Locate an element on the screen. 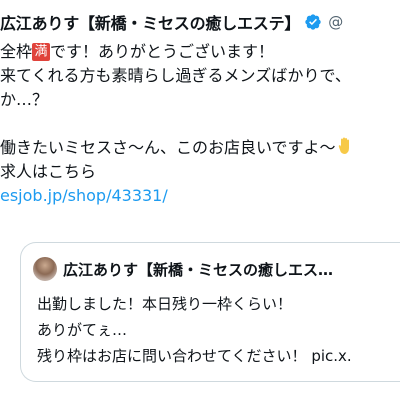 The height and width of the screenshot is (400, 400). avatar is located at coordinates (45, 269).